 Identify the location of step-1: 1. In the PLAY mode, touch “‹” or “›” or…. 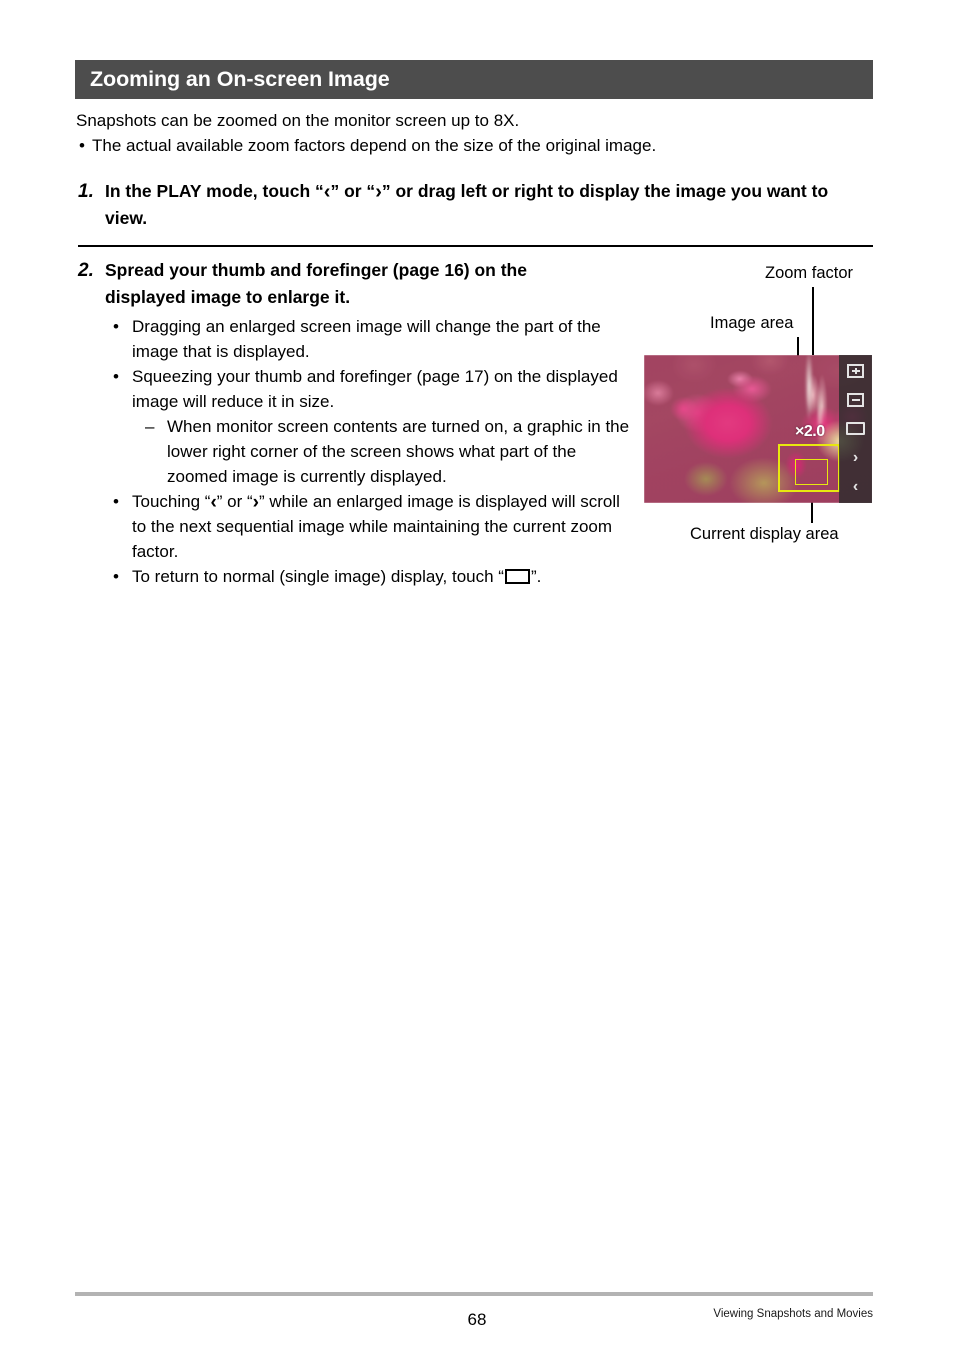
(478, 205).